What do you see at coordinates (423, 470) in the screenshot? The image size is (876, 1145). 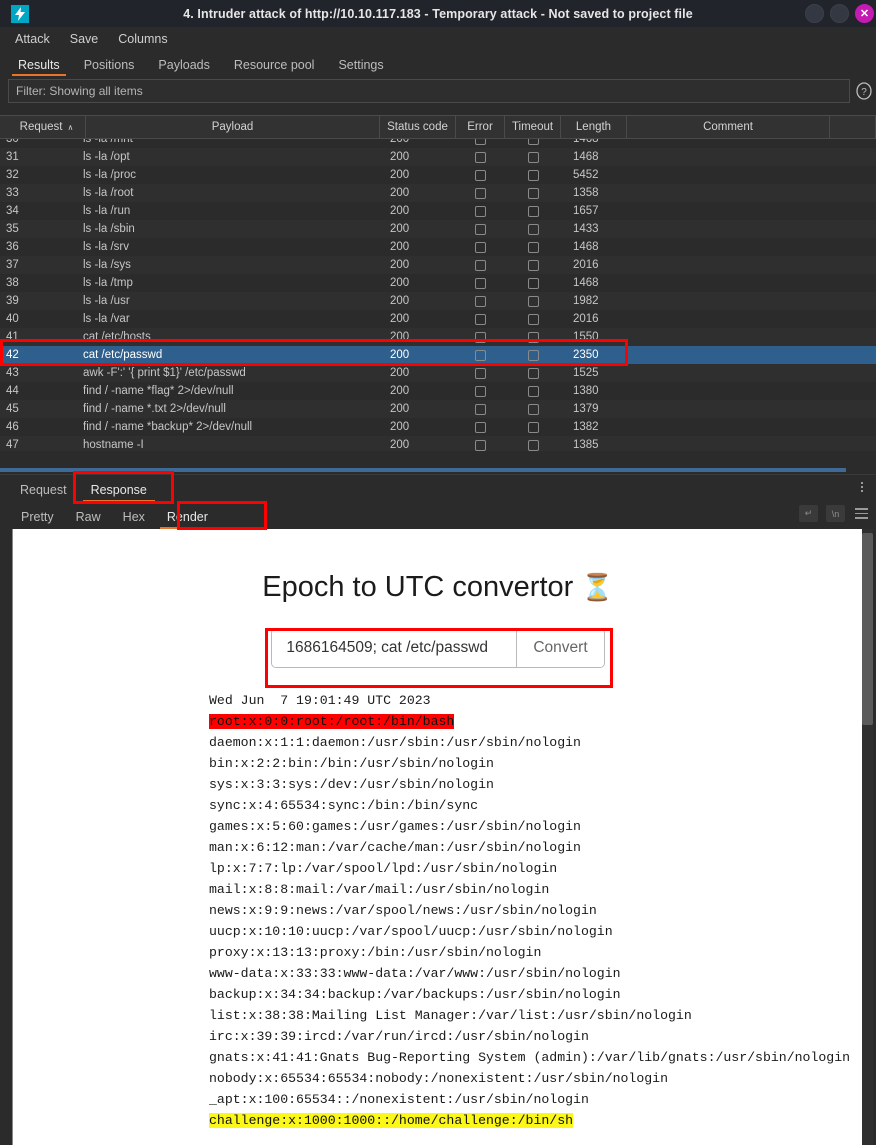 I see `table-horizontal-scrollbar` at bounding box center [423, 470].